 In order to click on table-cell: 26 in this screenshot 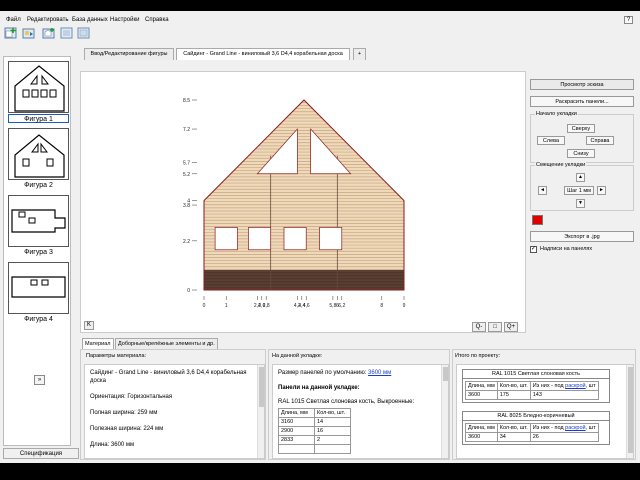, I will do `click(564, 437)`.